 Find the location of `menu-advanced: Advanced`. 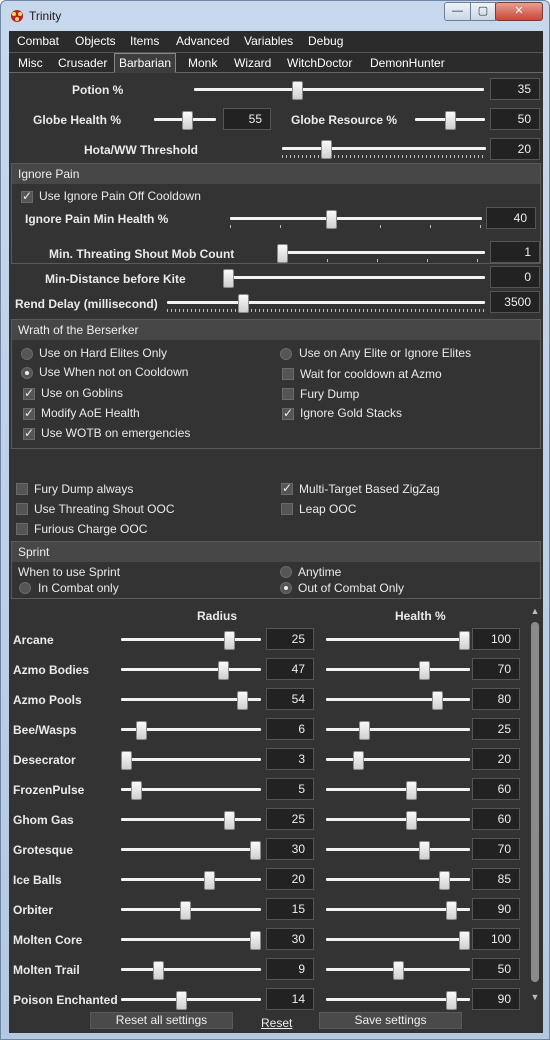

menu-advanced: Advanced is located at coordinates (202, 41).